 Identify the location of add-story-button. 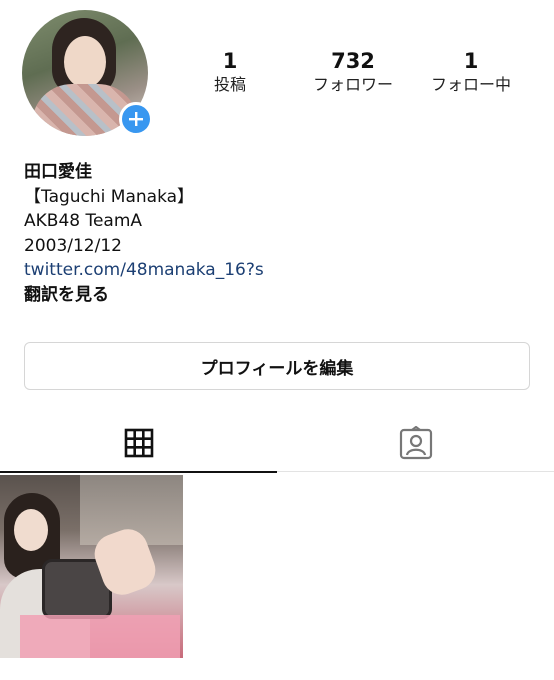
(136, 119).